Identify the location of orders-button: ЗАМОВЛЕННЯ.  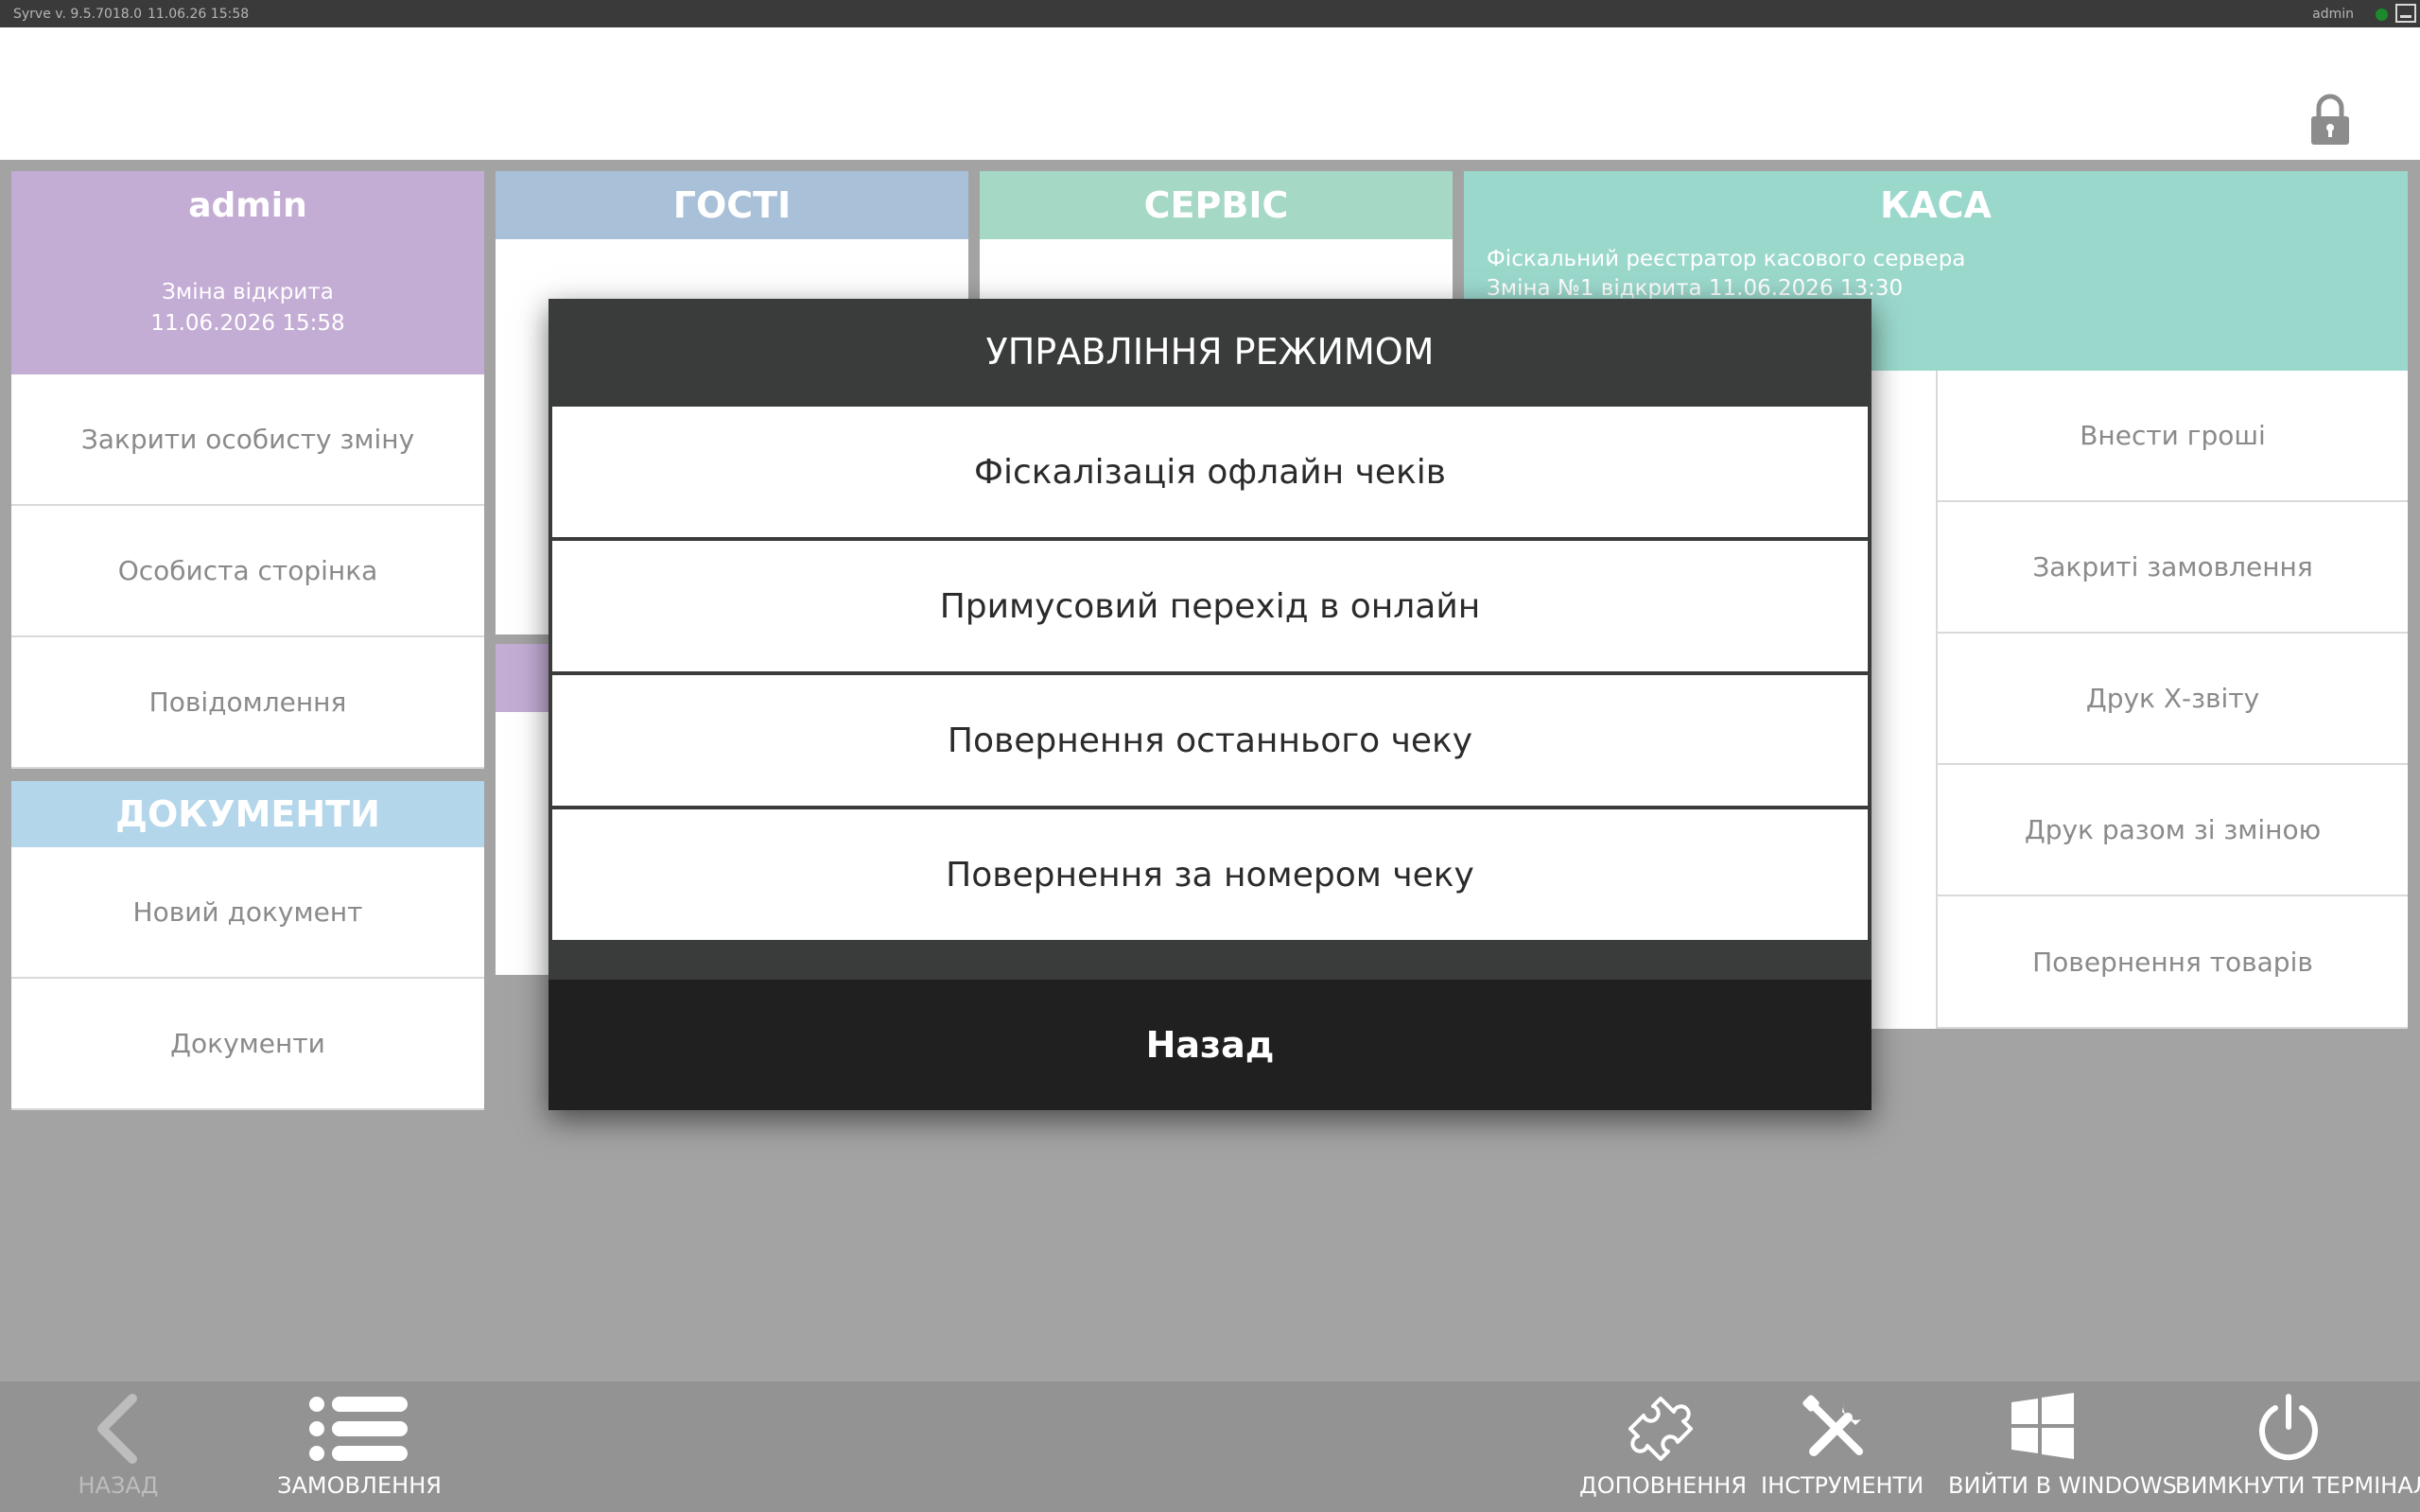
(359, 1447).